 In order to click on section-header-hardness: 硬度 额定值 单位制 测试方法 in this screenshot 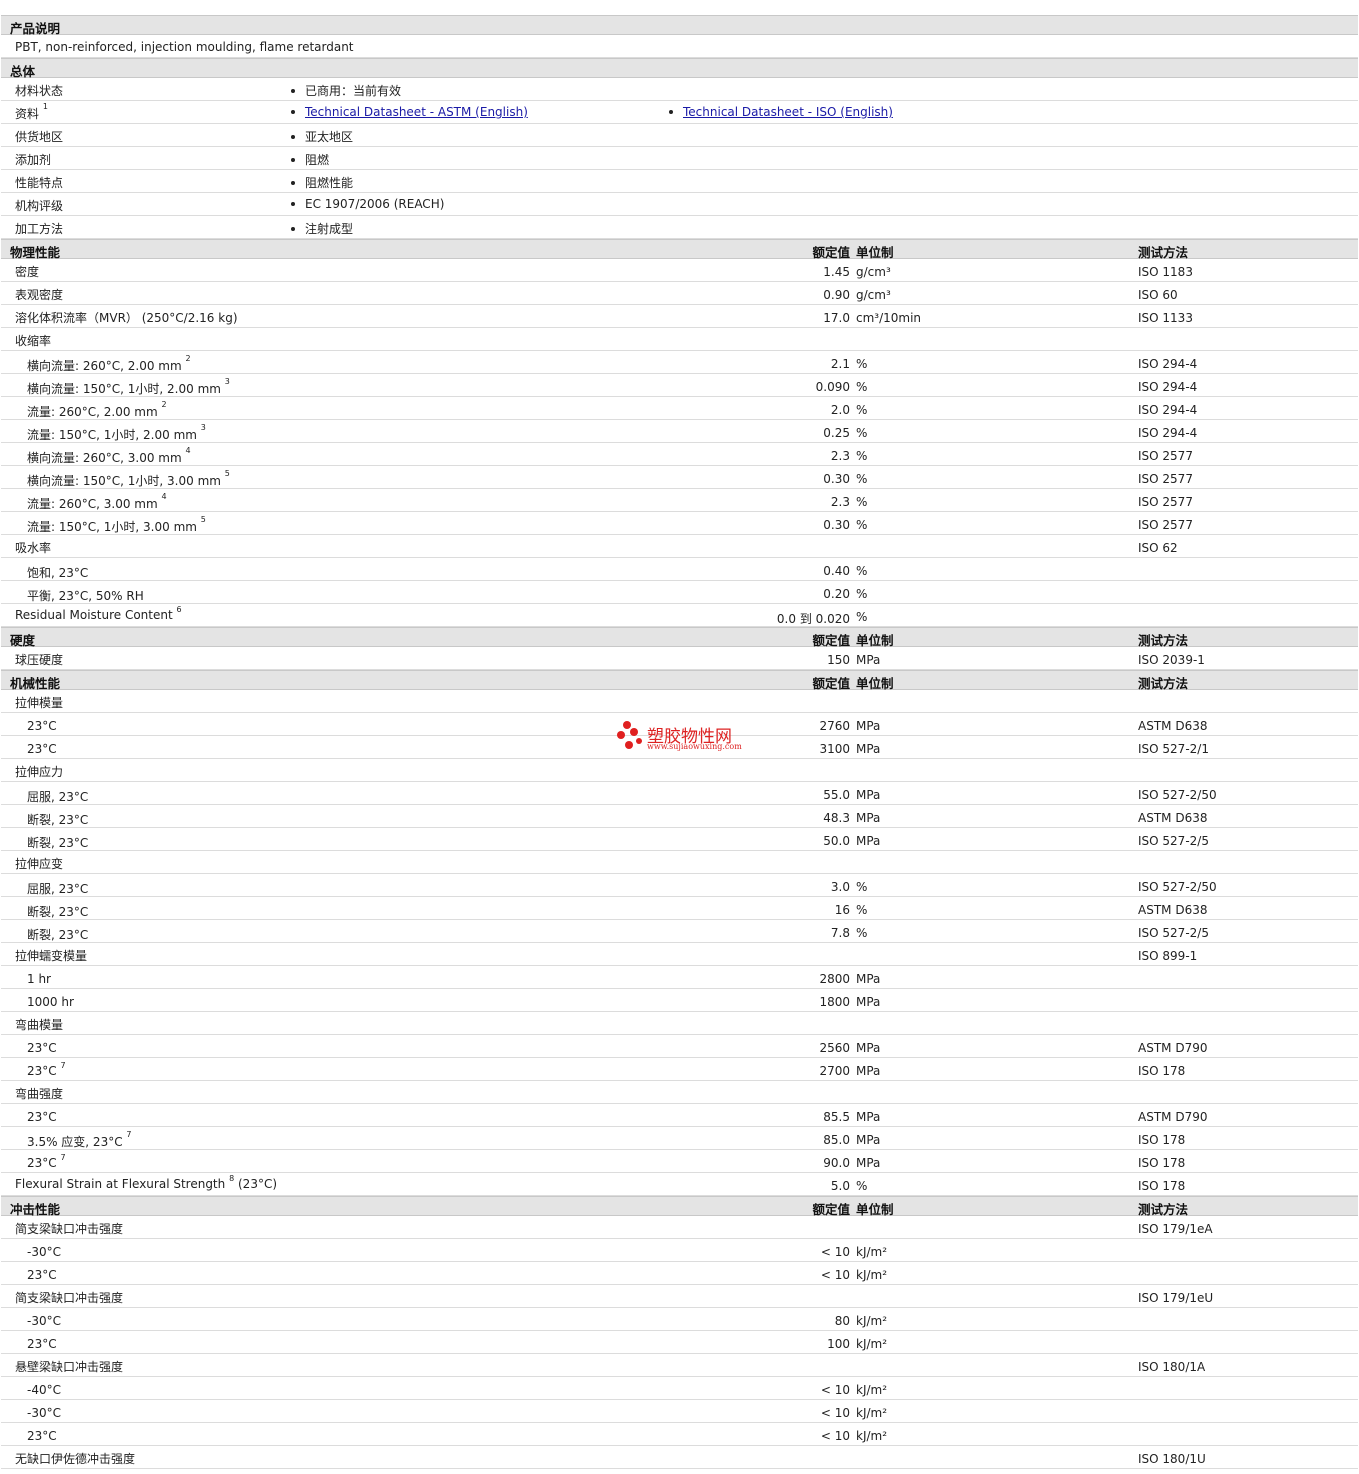, I will do `click(679, 637)`.